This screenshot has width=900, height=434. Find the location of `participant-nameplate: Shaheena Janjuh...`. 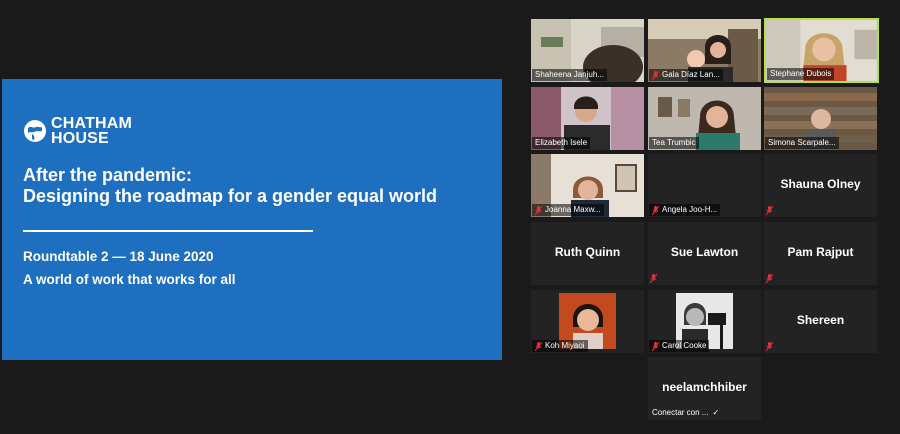

participant-nameplate: Shaheena Janjuh... is located at coordinates (569, 75).